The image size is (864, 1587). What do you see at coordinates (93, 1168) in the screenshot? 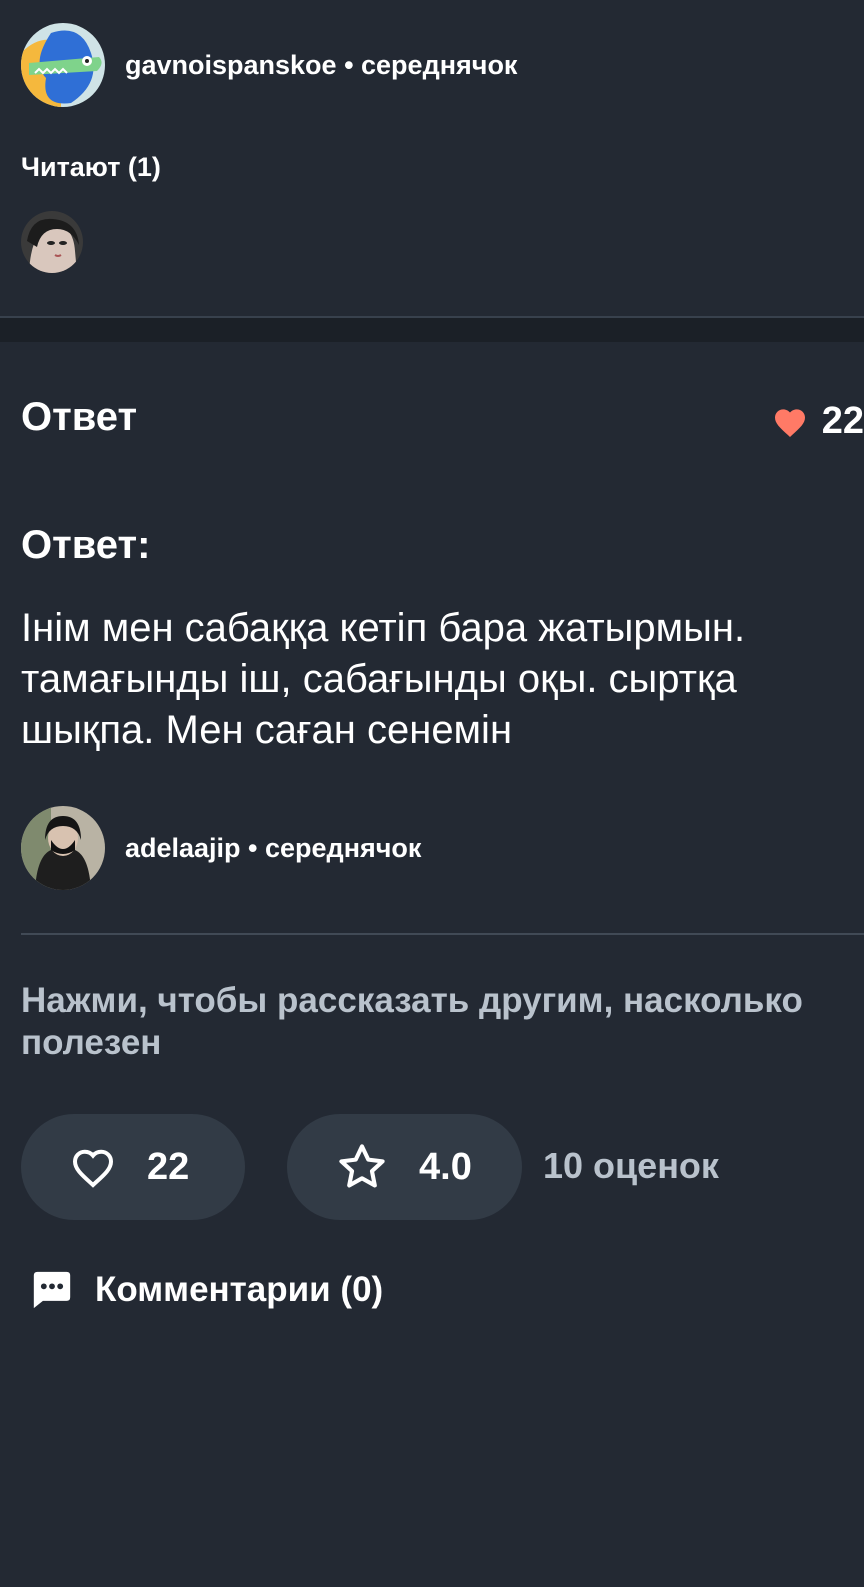
I see `heart-outline-icon` at bounding box center [93, 1168].